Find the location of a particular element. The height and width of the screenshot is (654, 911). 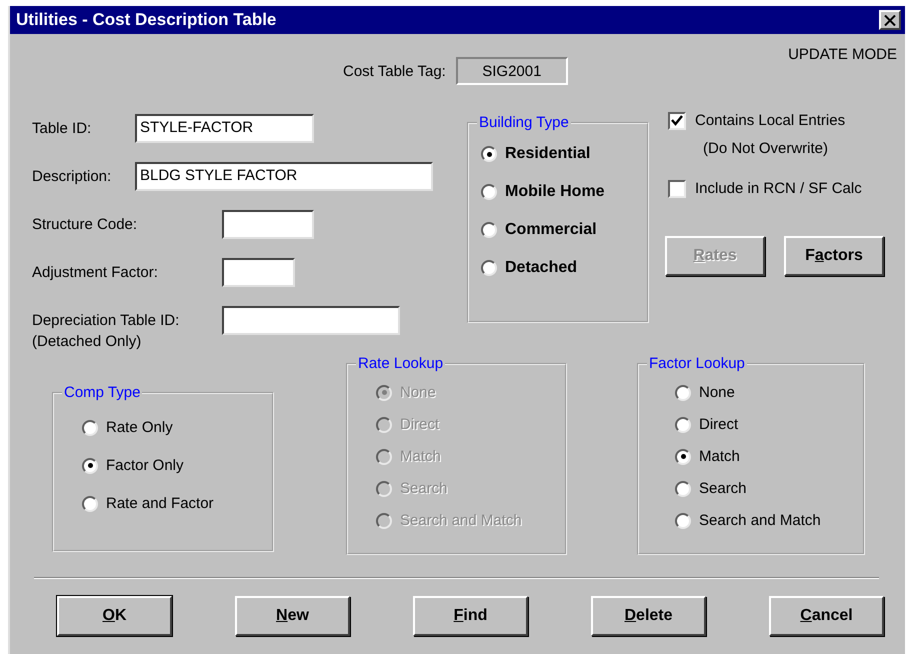

text-field: BLDG STYLE FACTOR is located at coordinates (284, 176).